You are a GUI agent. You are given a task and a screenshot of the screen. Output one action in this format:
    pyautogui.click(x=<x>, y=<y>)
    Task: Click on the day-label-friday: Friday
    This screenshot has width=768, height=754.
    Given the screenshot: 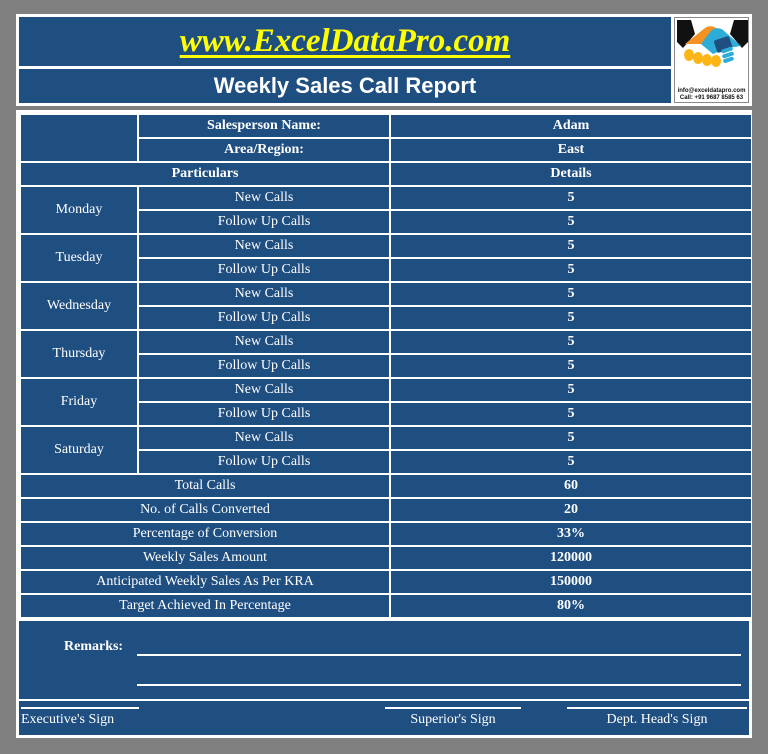 What is the action you would take?
    pyautogui.click(x=79, y=402)
    